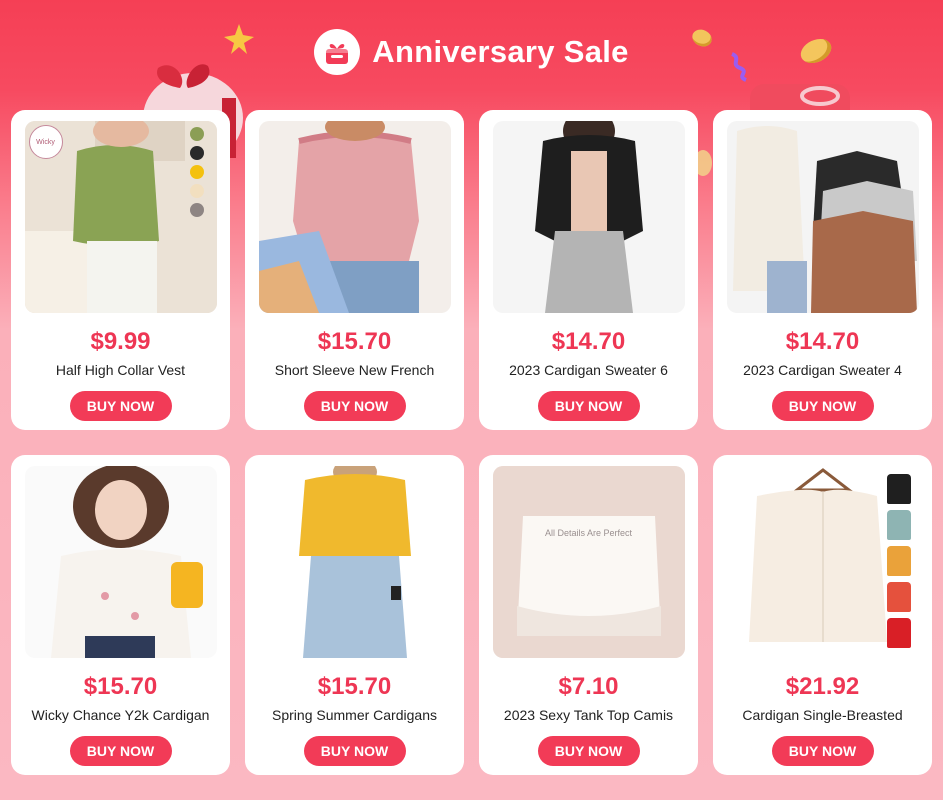  I want to click on product-price: $9.99, so click(120, 341).